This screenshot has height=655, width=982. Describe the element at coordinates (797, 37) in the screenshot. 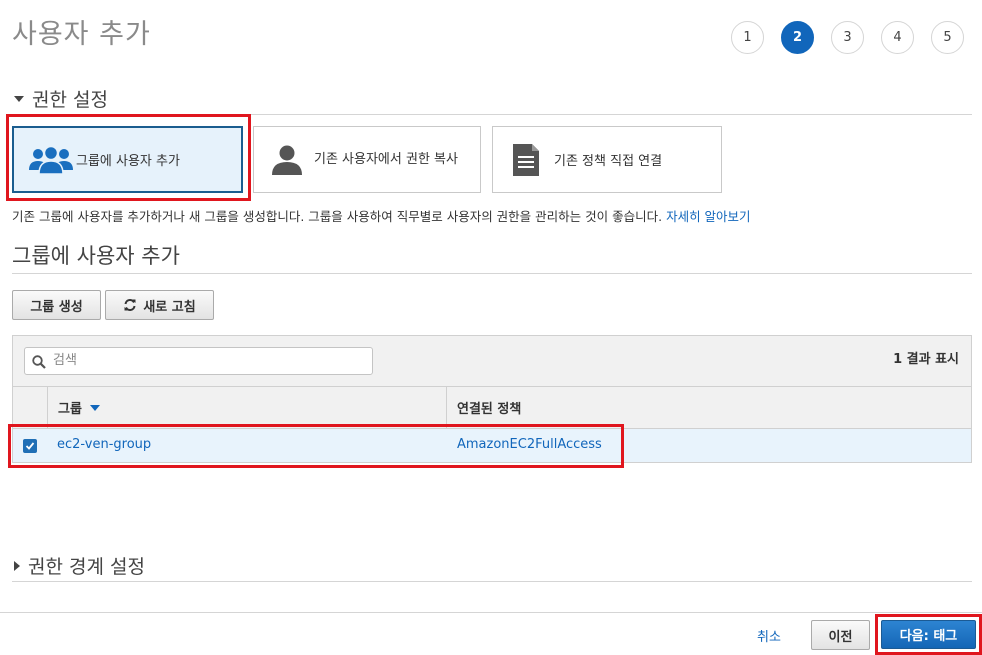

I see `step-2-current: 2` at that location.